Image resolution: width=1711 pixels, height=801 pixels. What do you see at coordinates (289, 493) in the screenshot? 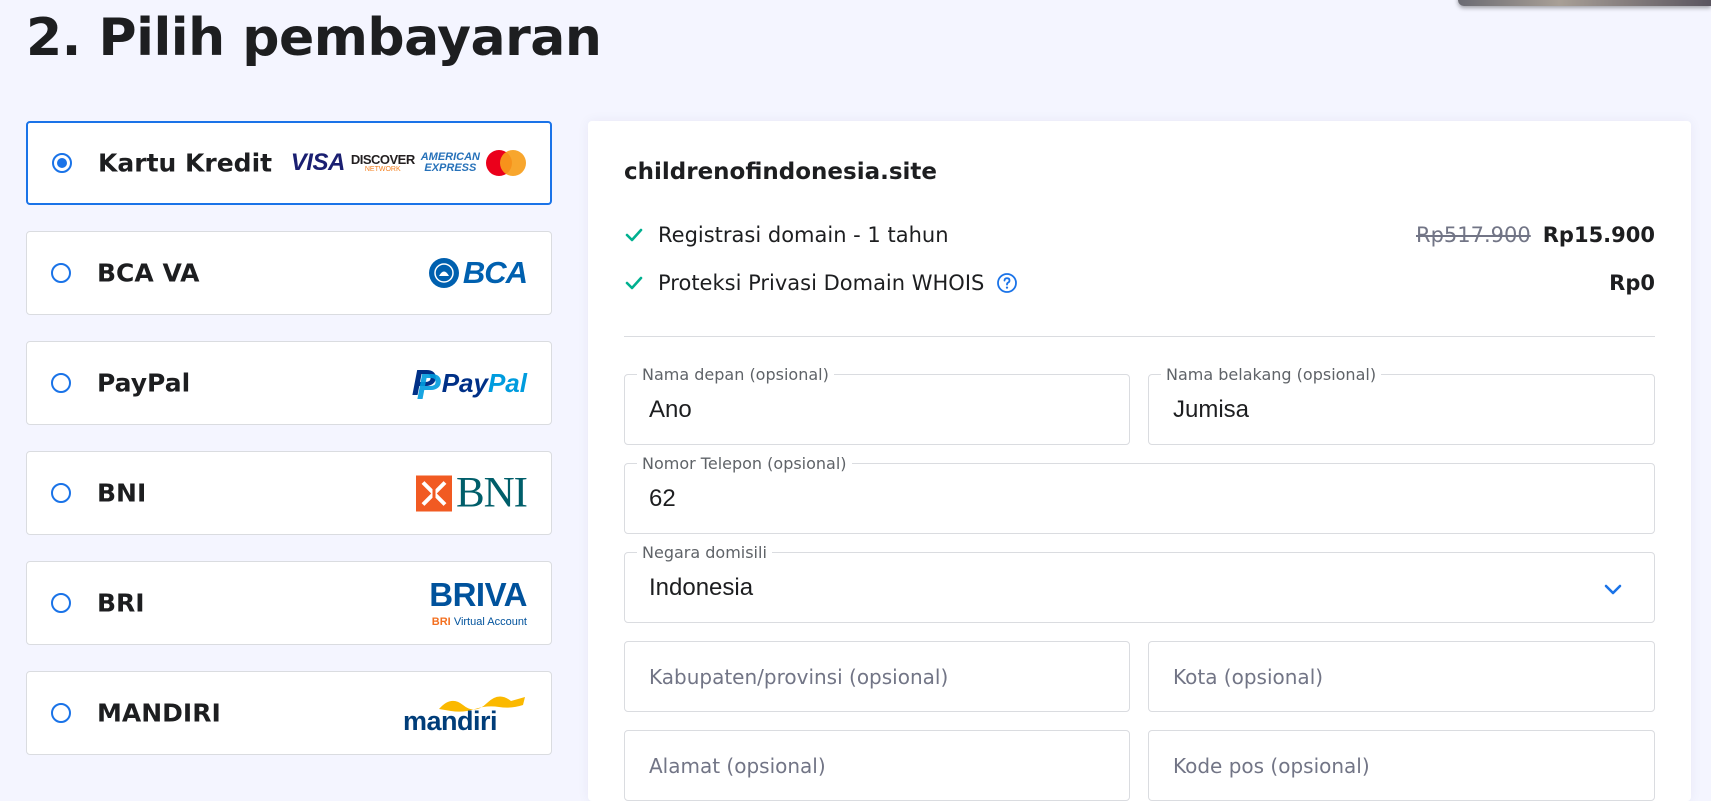
I see `payment-option-bni: BNI BNI` at bounding box center [289, 493].